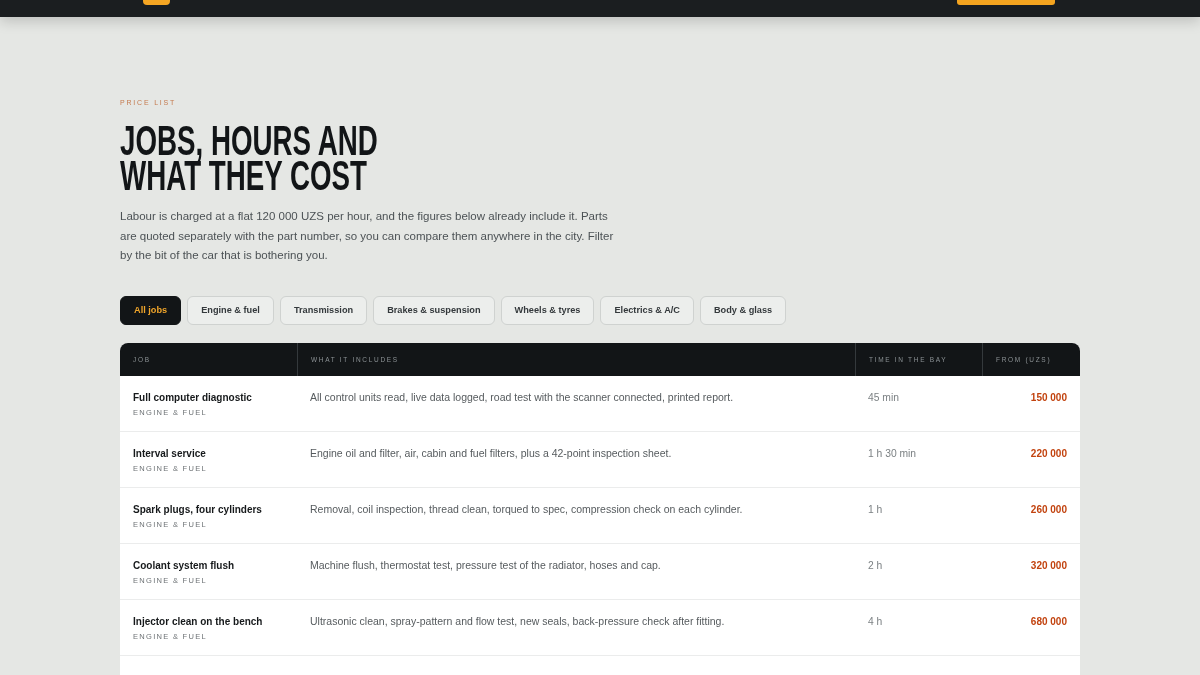 The height and width of the screenshot is (675, 1200). I want to click on job-time: 45 min, so click(884, 397).